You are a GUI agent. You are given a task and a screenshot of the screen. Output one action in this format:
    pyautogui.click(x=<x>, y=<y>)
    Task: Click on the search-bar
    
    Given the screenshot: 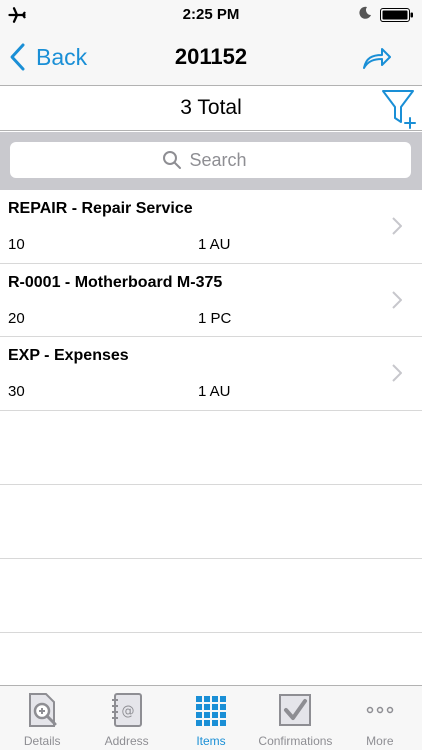 What is the action you would take?
    pyautogui.click(x=211, y=161)
    